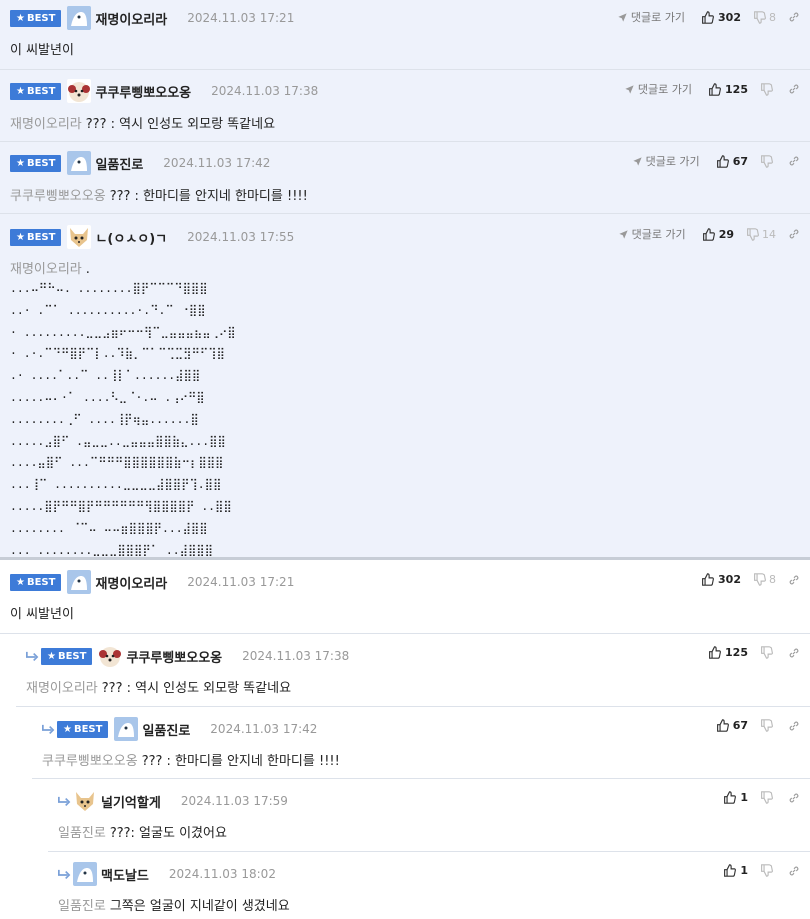 This screenshot has height=919, width=810. Describe the element at coordinates (125, 874) in the screenshot. I see `nickname: 맥도날드` at that location.